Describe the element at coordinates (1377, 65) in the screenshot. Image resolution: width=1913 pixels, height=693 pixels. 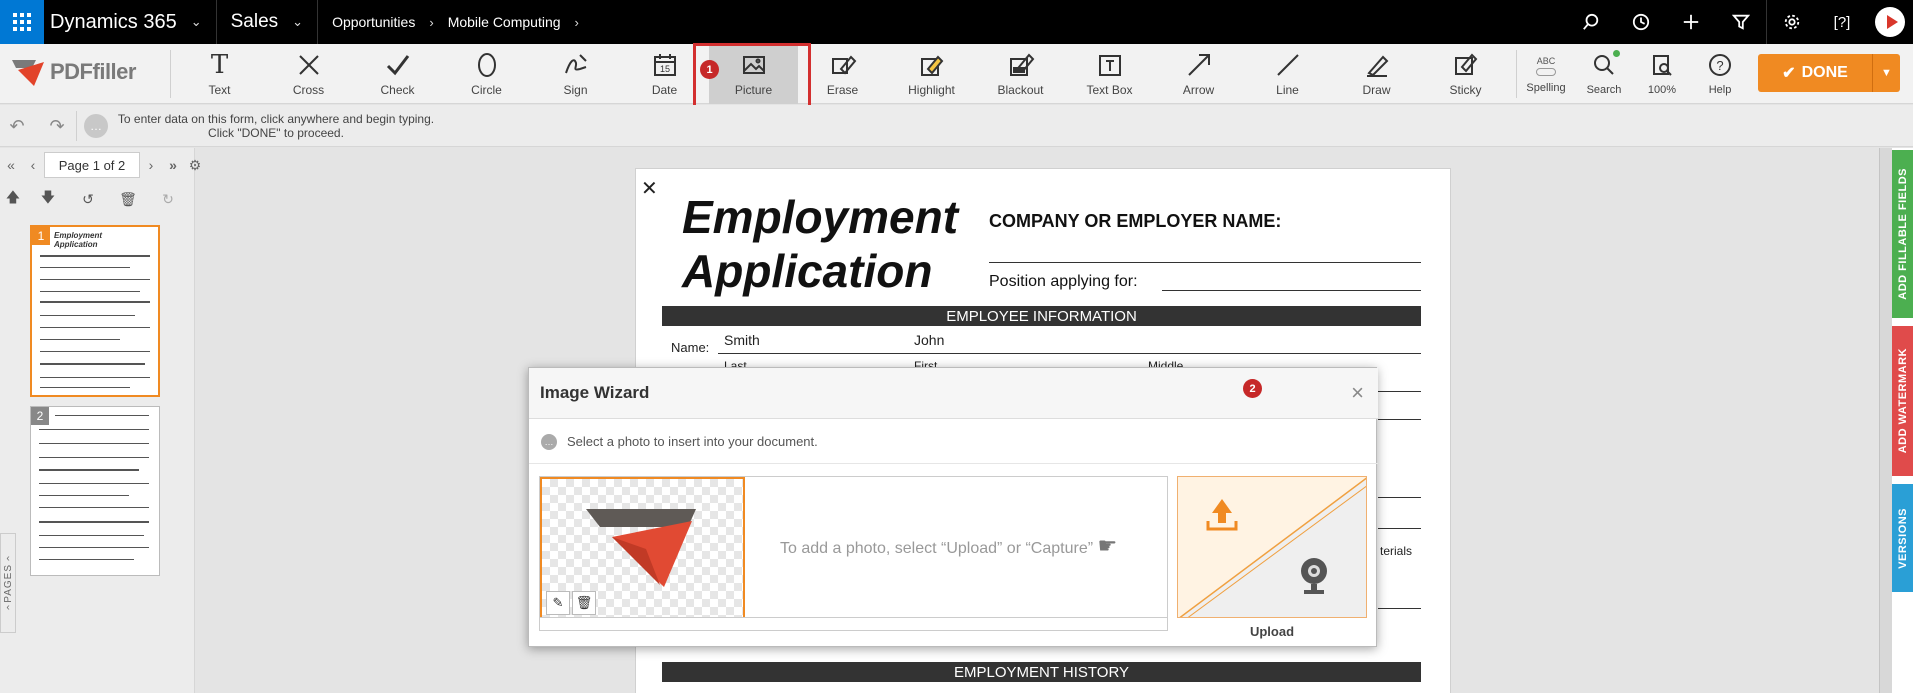
I see `draw-icon` at that location.